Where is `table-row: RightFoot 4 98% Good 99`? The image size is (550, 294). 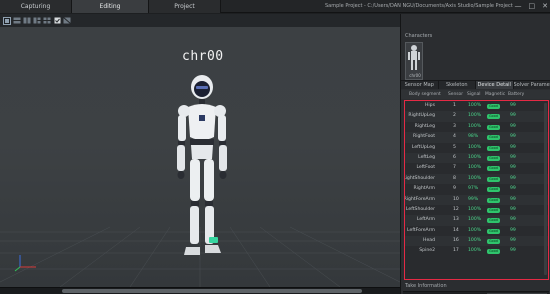 table-row: RightFoot 4 98% Good 99 is located at coordinates (476, 137).